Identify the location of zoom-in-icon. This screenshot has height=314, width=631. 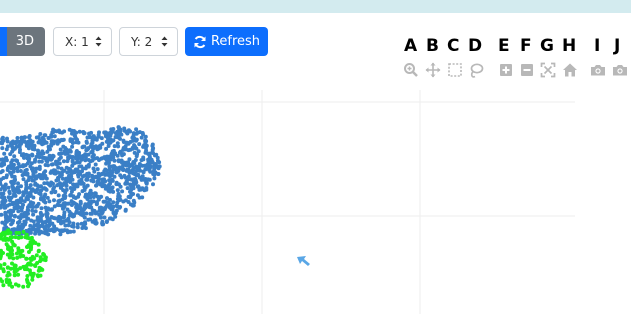
(506, 70).